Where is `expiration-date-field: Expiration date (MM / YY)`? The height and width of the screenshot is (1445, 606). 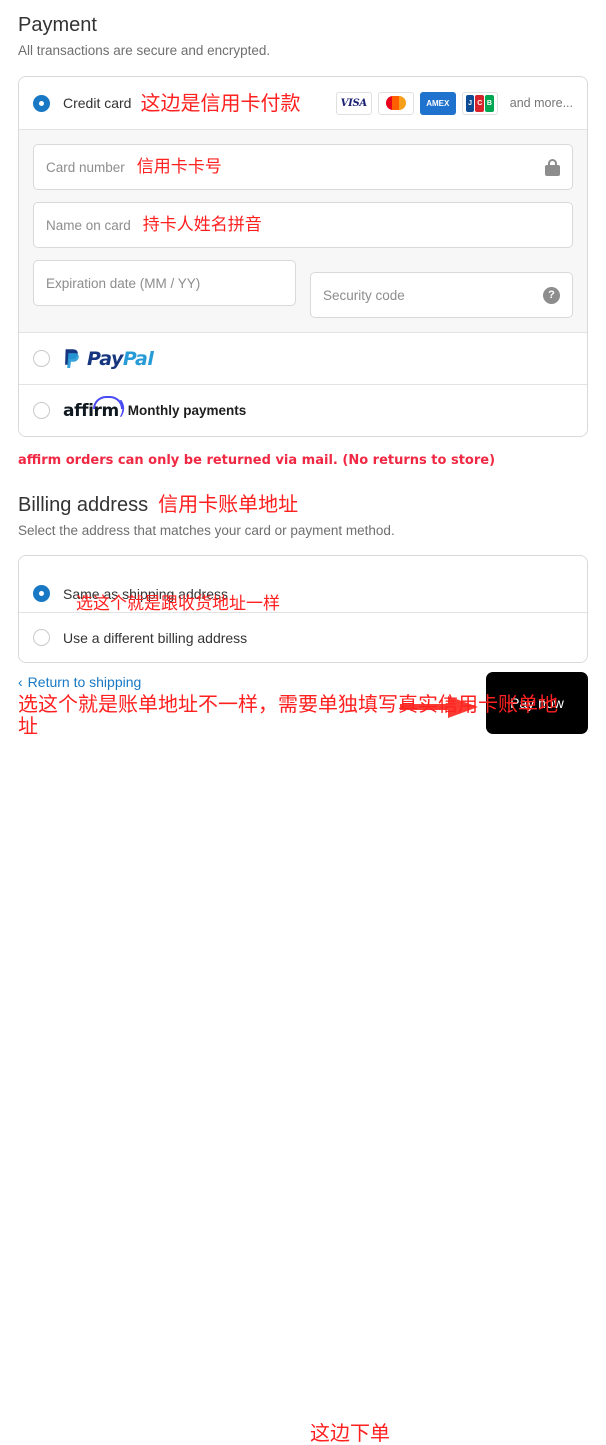 expiration-date-field: Expiration date (MM / YY) is located at coordinates (164, 283).